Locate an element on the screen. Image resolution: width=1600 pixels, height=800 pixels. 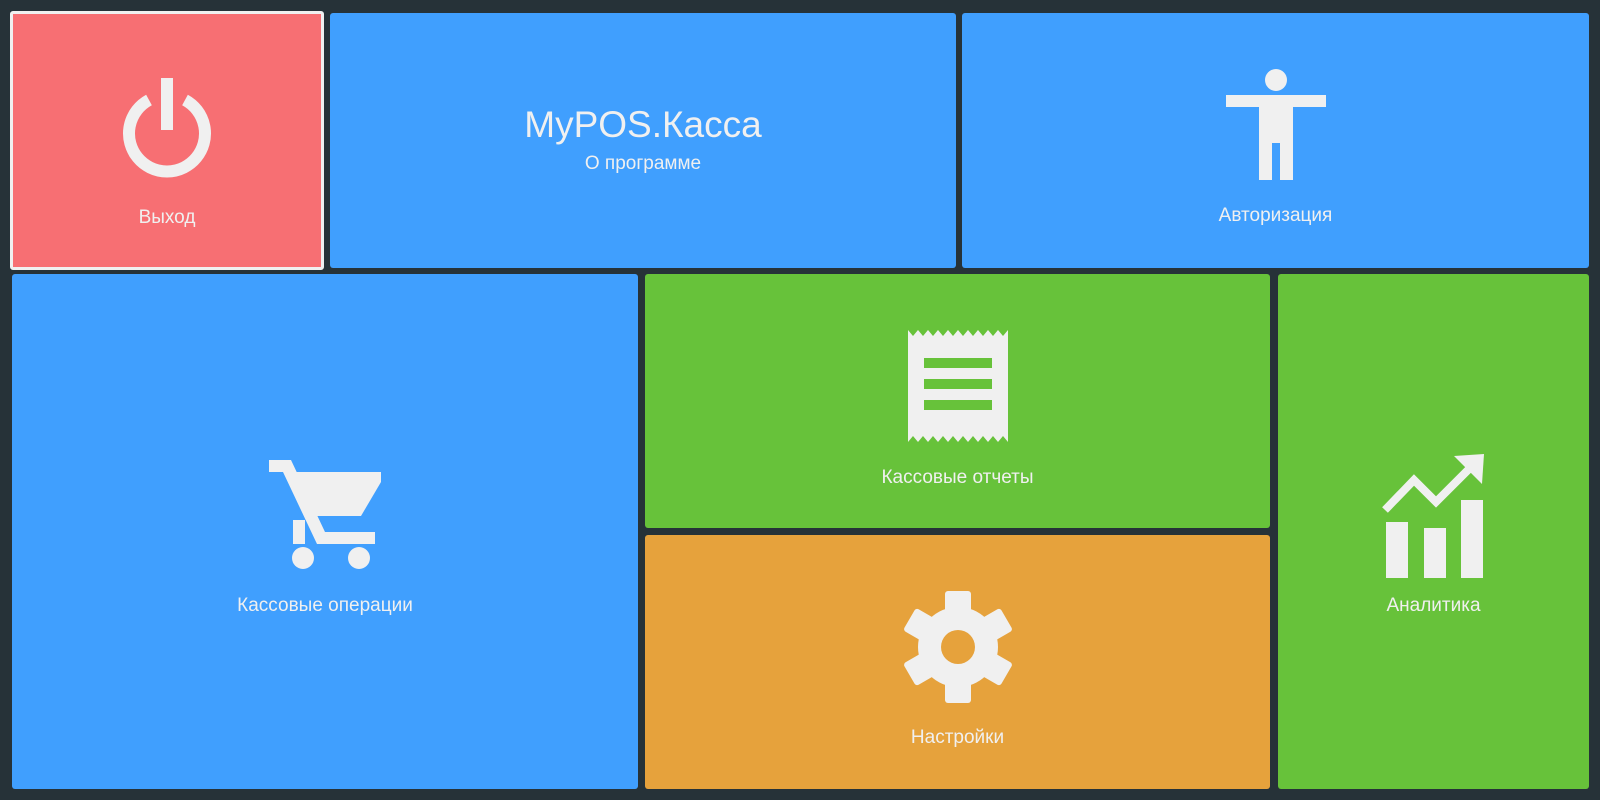
power-icon is located at coordinates (167, 128).